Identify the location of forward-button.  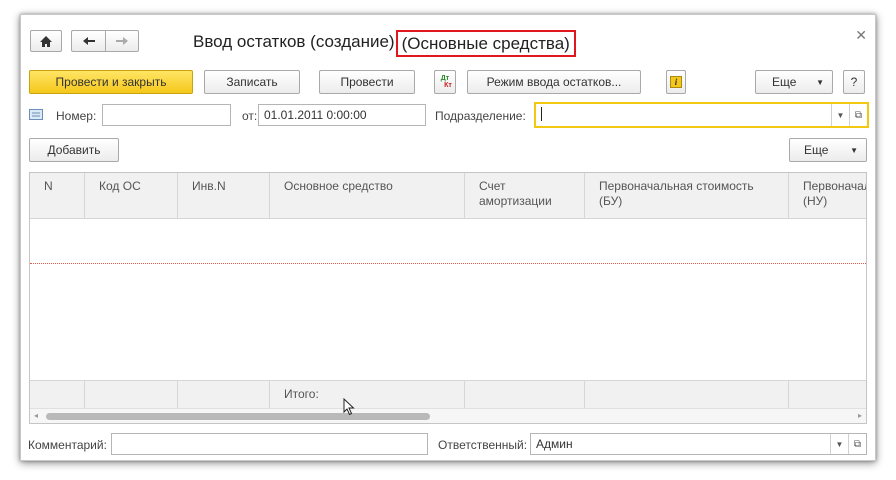
(122, 41).